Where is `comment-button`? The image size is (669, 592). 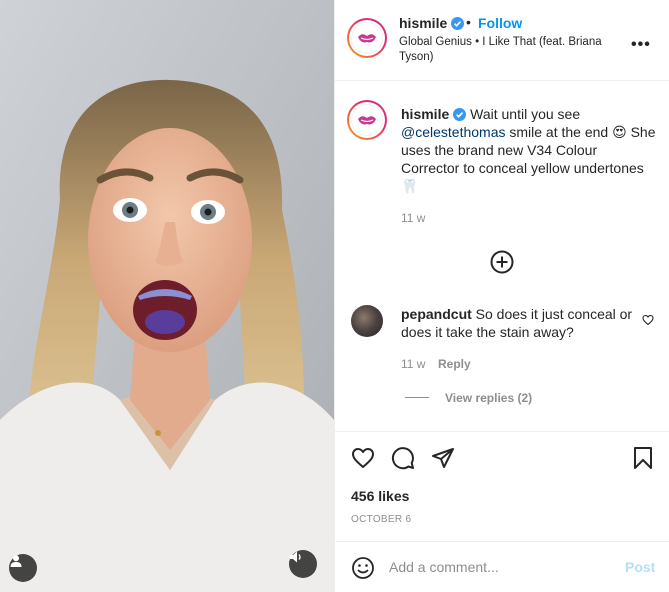
comment-button is located at coordinates (403, 460).